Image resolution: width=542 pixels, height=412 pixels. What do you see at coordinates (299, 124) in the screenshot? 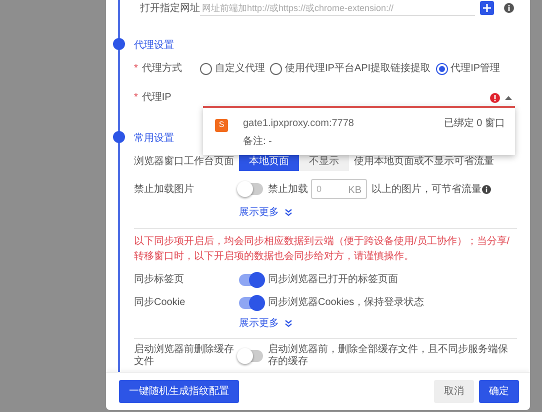
I see `proxy-host: gate1.ipxproxy.com:7778` at bounding box center [299, 124].